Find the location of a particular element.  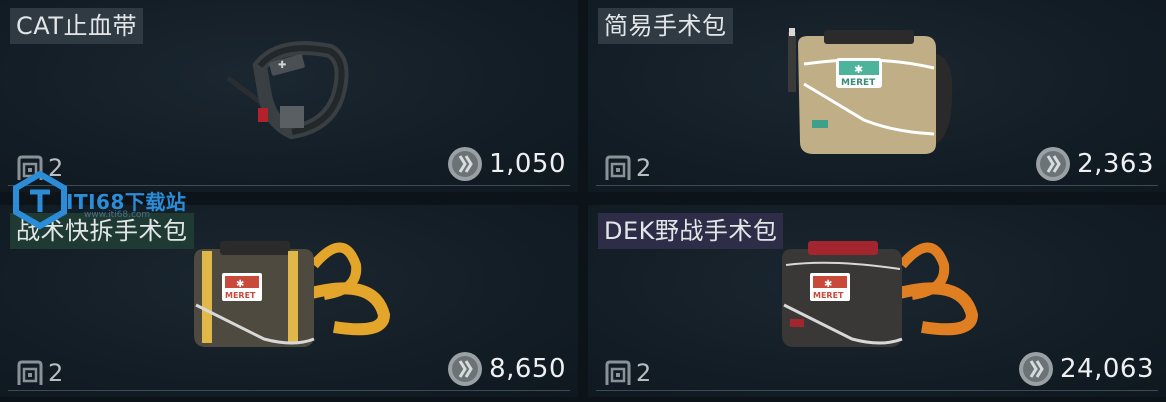

price-value: 8,650 is located at coordinates (527, 369).